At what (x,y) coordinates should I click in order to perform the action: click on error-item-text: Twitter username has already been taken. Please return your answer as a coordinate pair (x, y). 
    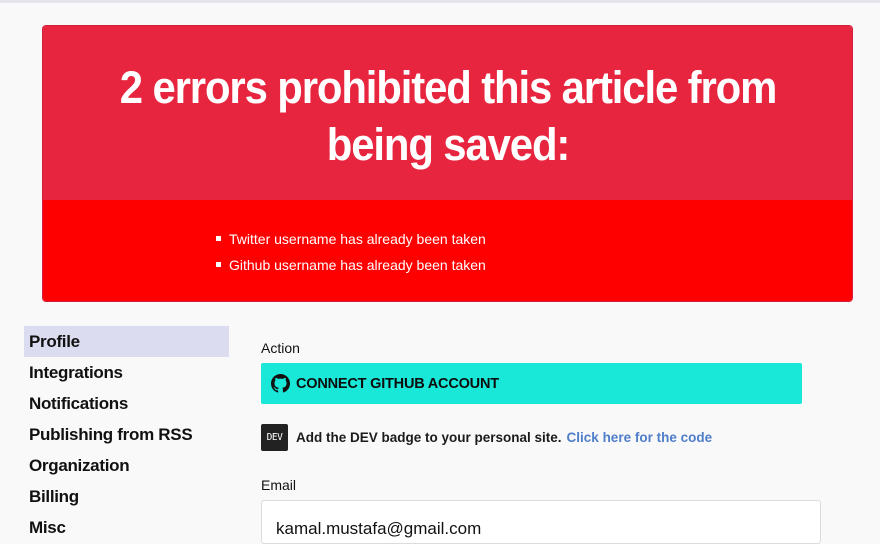
    Looking at the image, I should click on (357, 239).